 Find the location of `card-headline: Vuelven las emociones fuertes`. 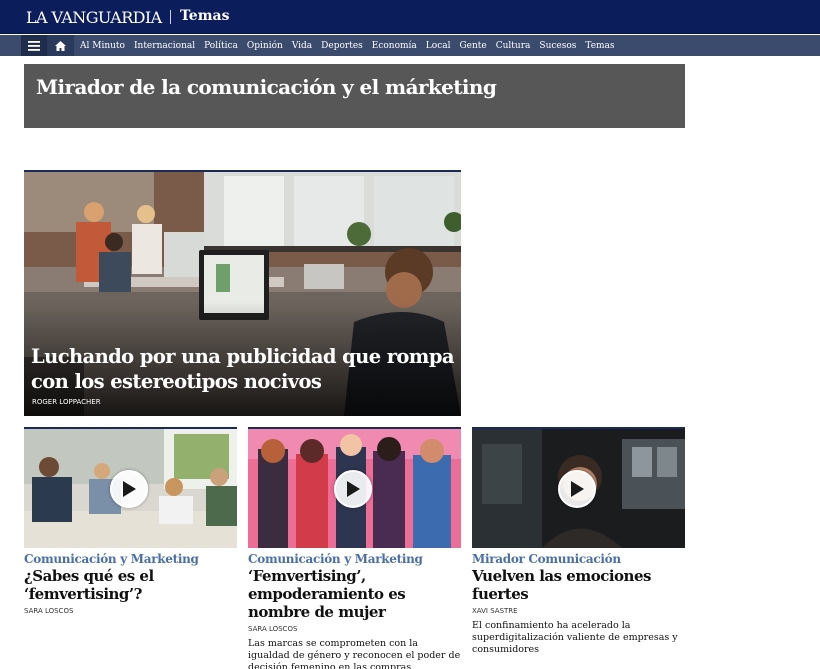

card-headline: Vuelven las emociones fuertes is located at coordinates (578, 585).